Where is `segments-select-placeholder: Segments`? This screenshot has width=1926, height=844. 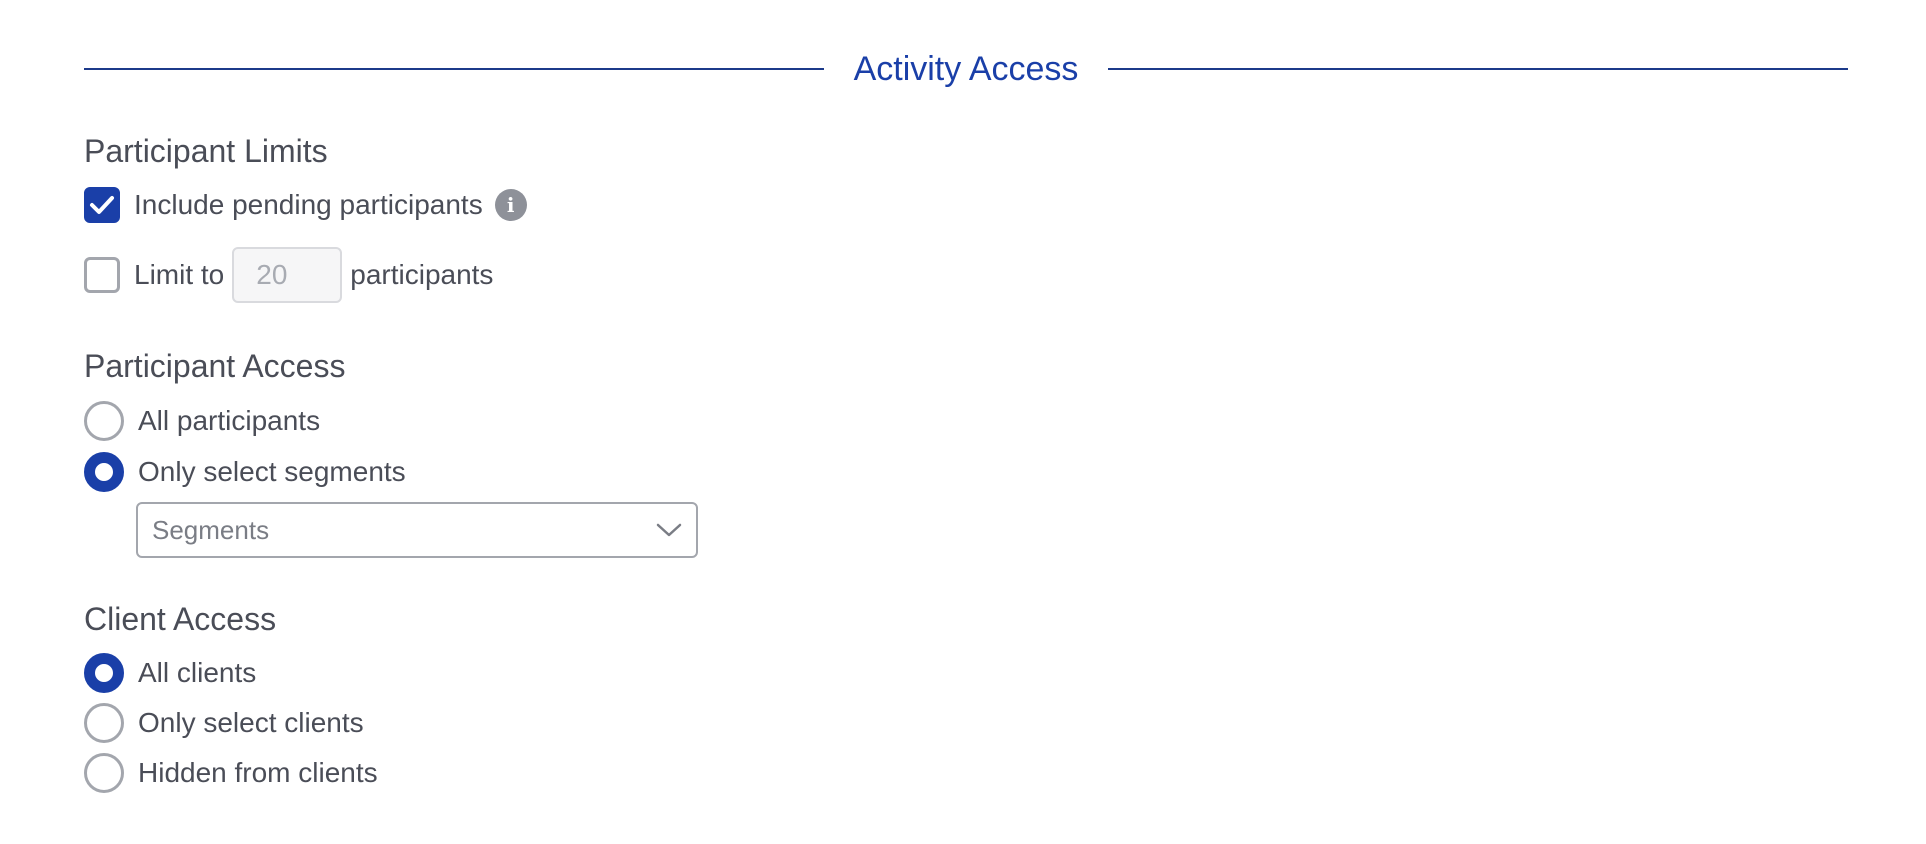 segments-select-placeholder: Segments is located at coordinates (211, 529).